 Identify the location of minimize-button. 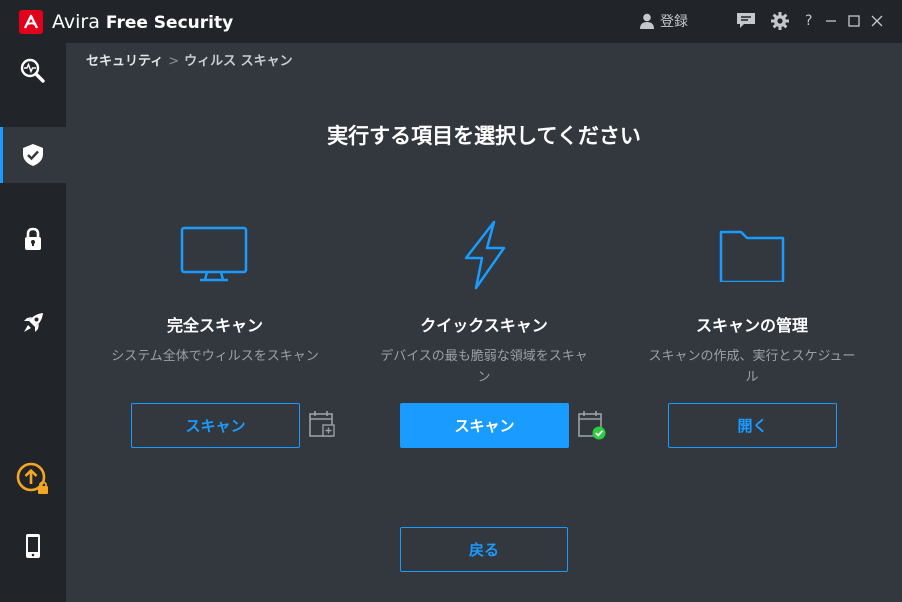
(831, 21).